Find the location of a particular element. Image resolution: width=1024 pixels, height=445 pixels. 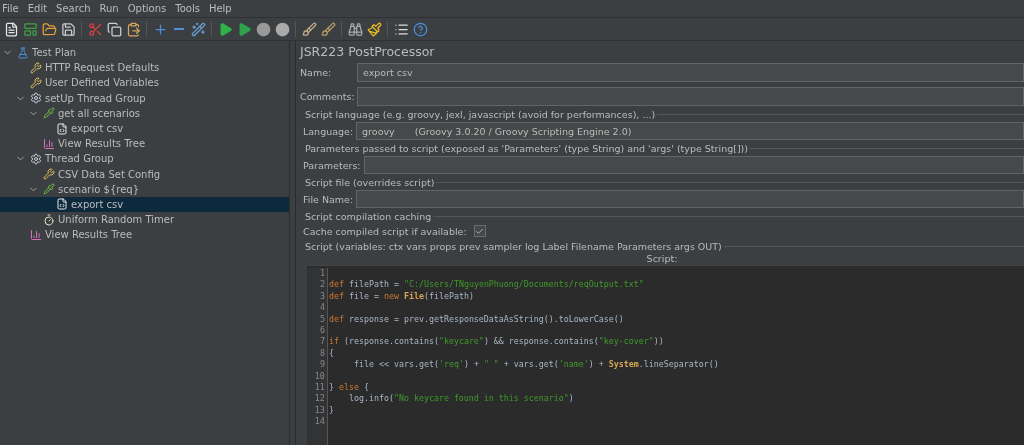

menu-item: Help is located at coordinates (220, 8).